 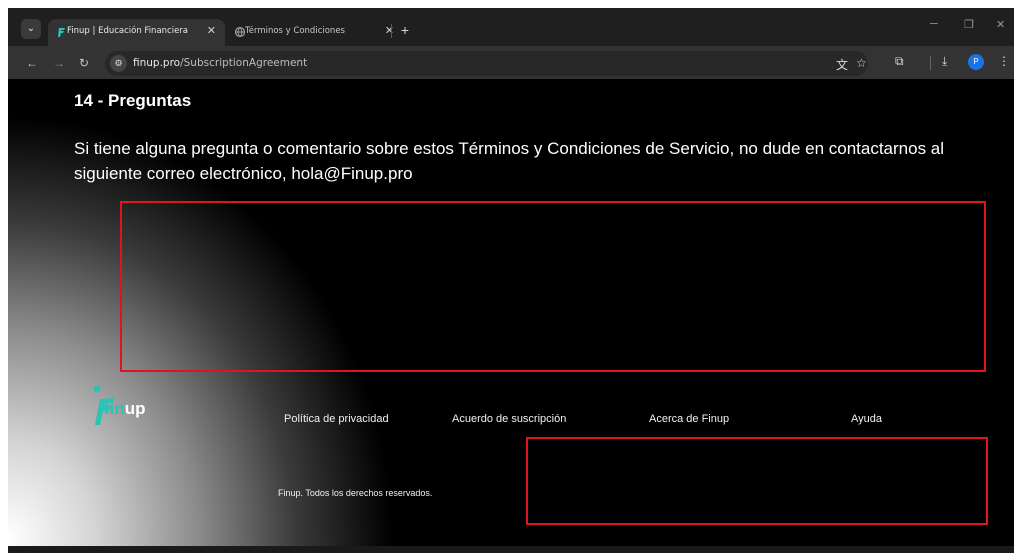 I want to click on horizontal-scrollbar, so click(x=511, y=549).